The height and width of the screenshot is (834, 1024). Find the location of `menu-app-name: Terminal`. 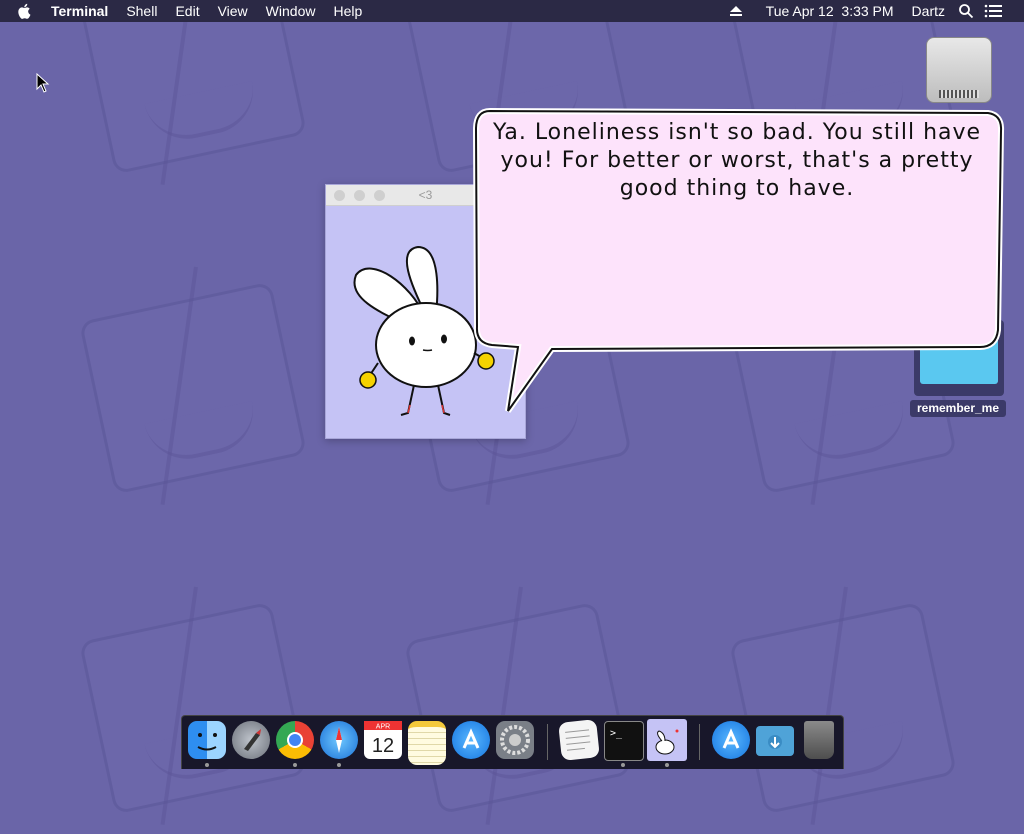

menu-app-name: Terminal is located at coordinates (79, 11).